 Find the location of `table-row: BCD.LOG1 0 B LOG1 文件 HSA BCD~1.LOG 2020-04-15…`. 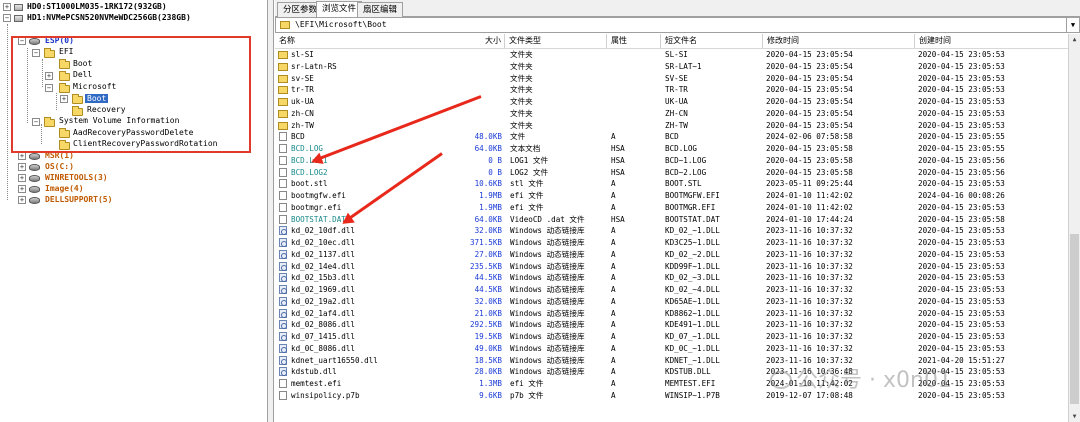

table-row: BCD.LOG1 0 B LOG1 文件 HSA BCD~1.LOG 2020-04-15… is located at coordinates (671, 161).